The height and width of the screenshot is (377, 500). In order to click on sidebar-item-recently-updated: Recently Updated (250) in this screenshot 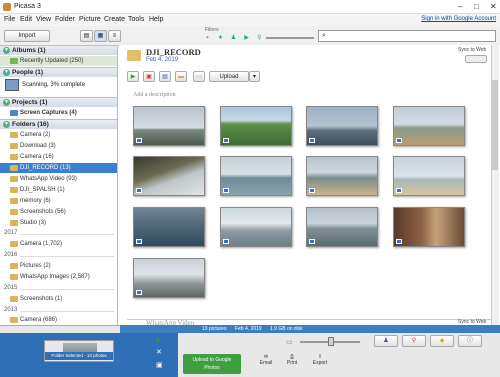, I will do `click(58, 61)`.